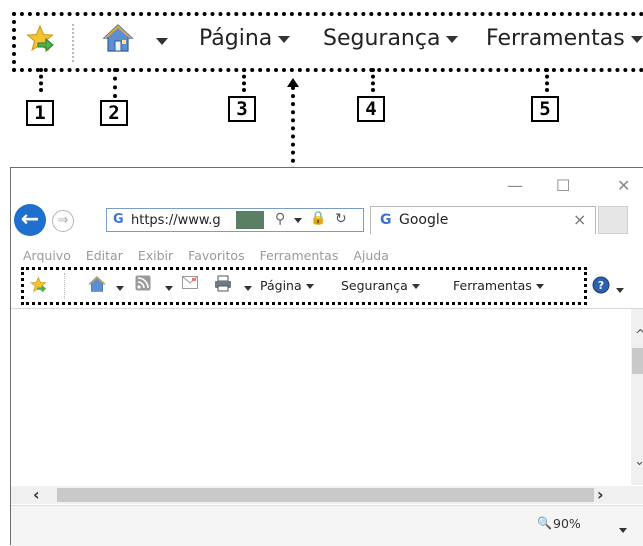 Image resolution: width=643 pixels, height=546 pixels. I want to click on callout-number-4: 4, so click(371, 109).